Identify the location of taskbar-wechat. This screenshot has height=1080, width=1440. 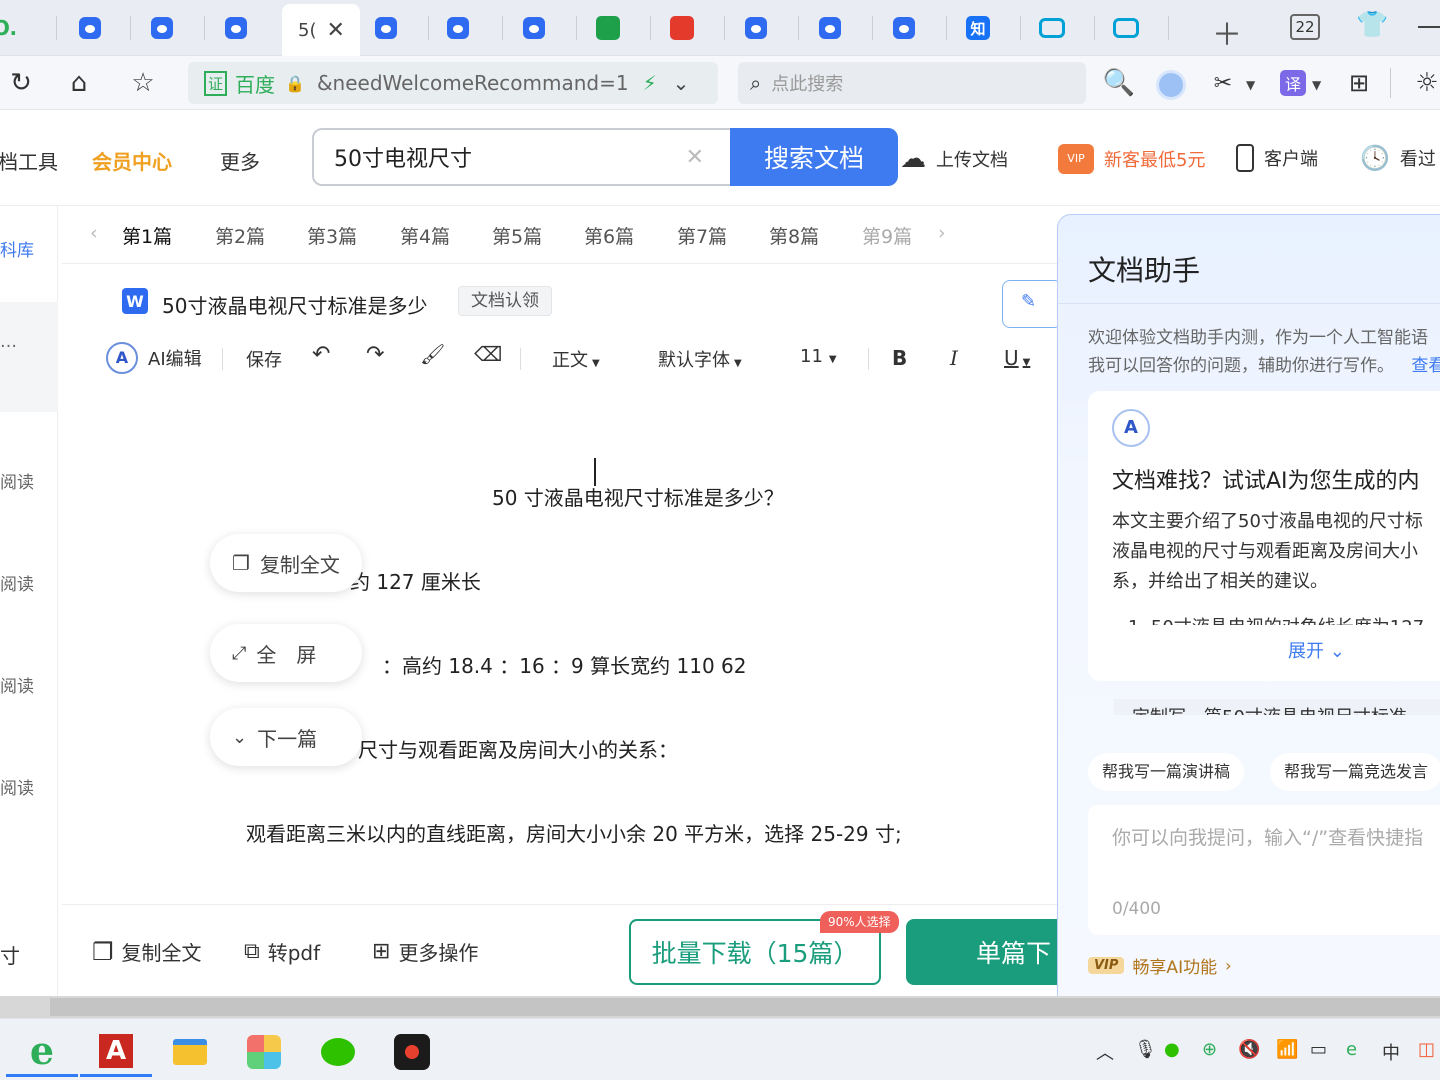
(338, 1052).